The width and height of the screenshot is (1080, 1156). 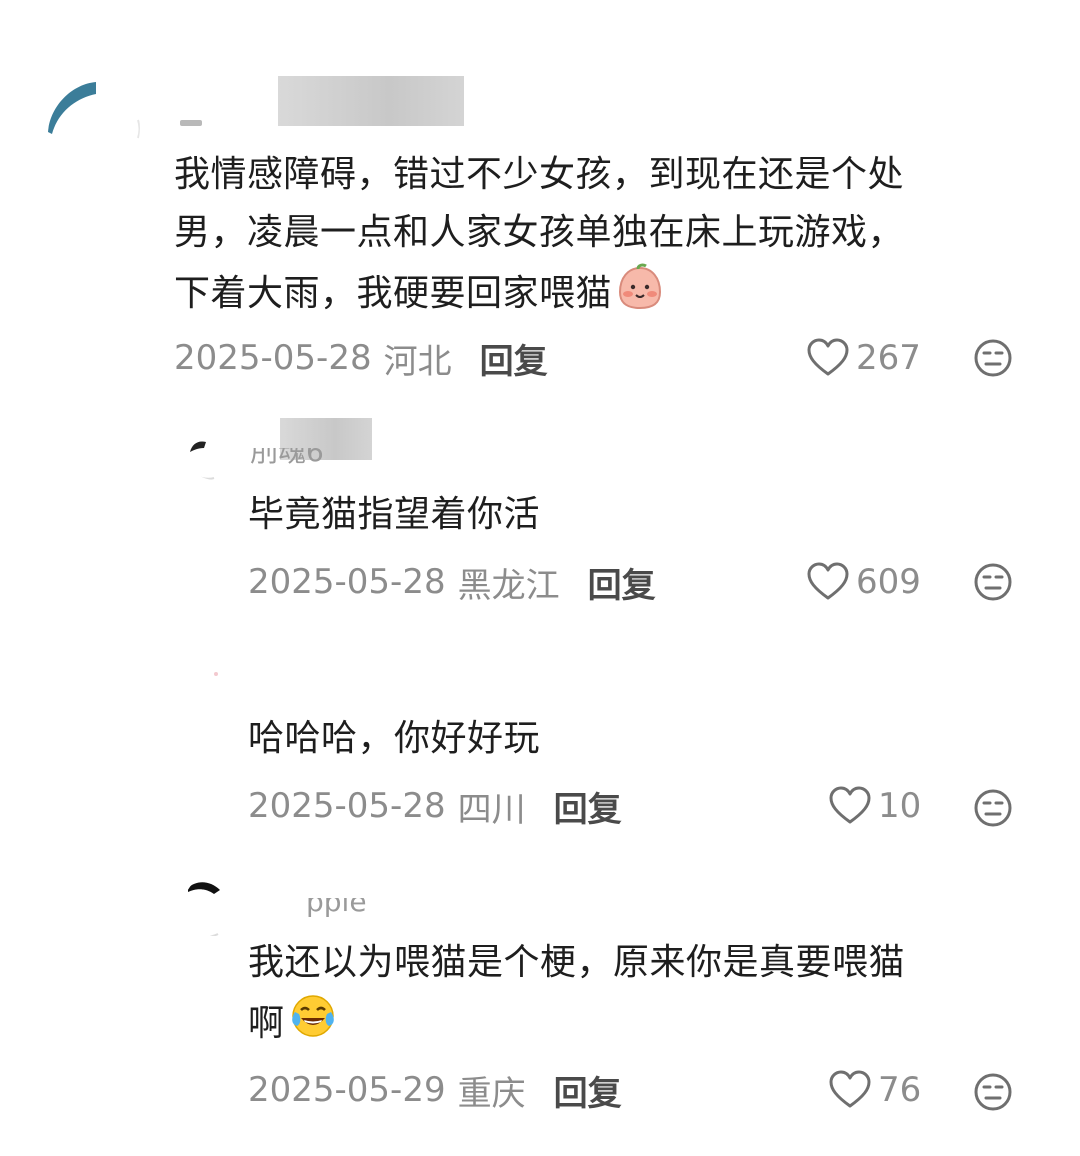 I want to click on like-count: 267, so click(x=888, y=358).